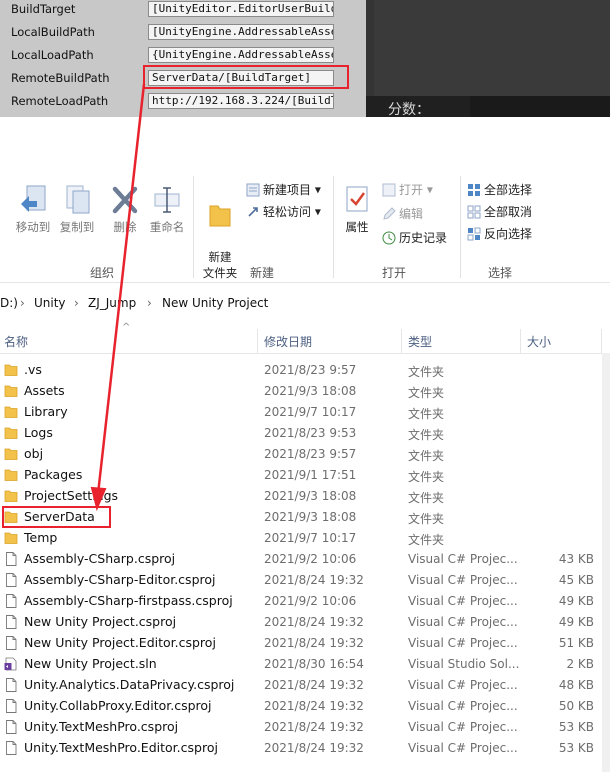  I want to click on history-button: 历史记录, so click(414, 239).